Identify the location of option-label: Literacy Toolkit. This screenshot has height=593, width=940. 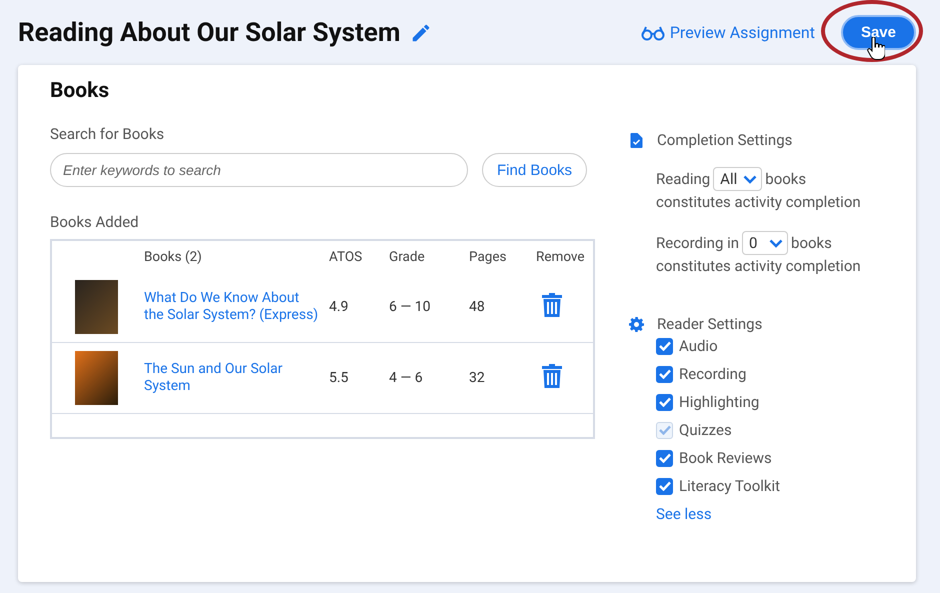
(729, 486).